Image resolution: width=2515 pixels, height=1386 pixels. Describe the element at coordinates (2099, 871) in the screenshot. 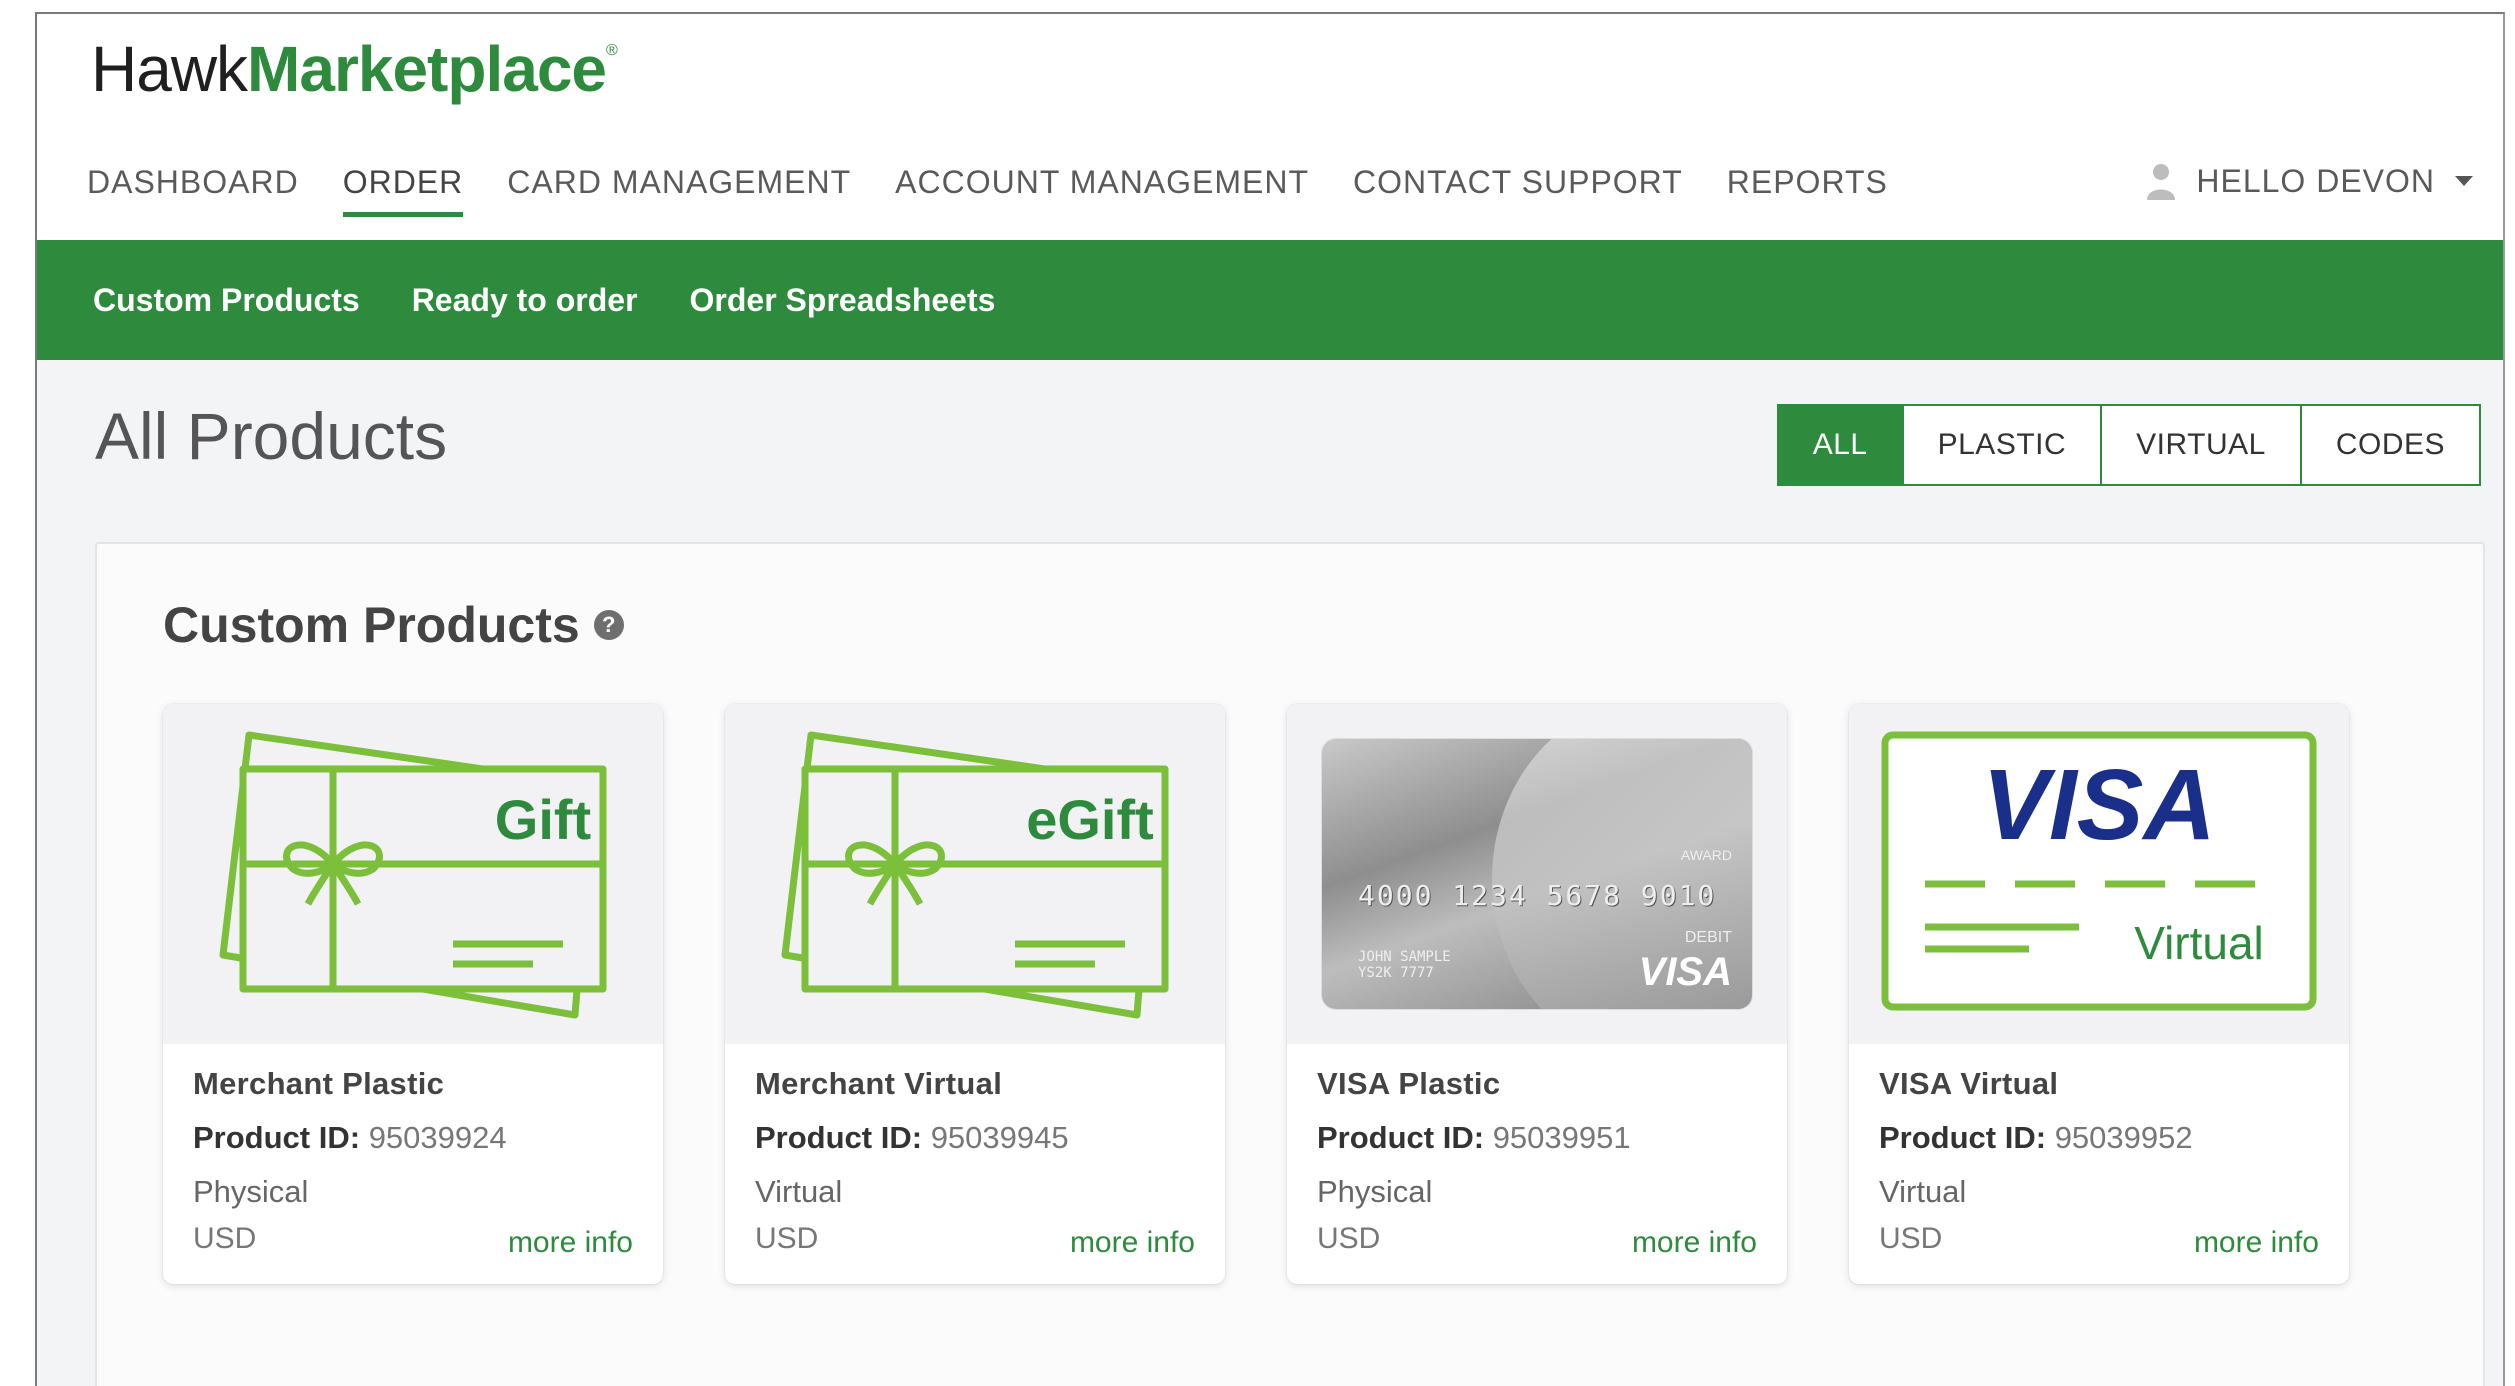

I see `visa-virtual-illustration: VISA Virtual` at that location.